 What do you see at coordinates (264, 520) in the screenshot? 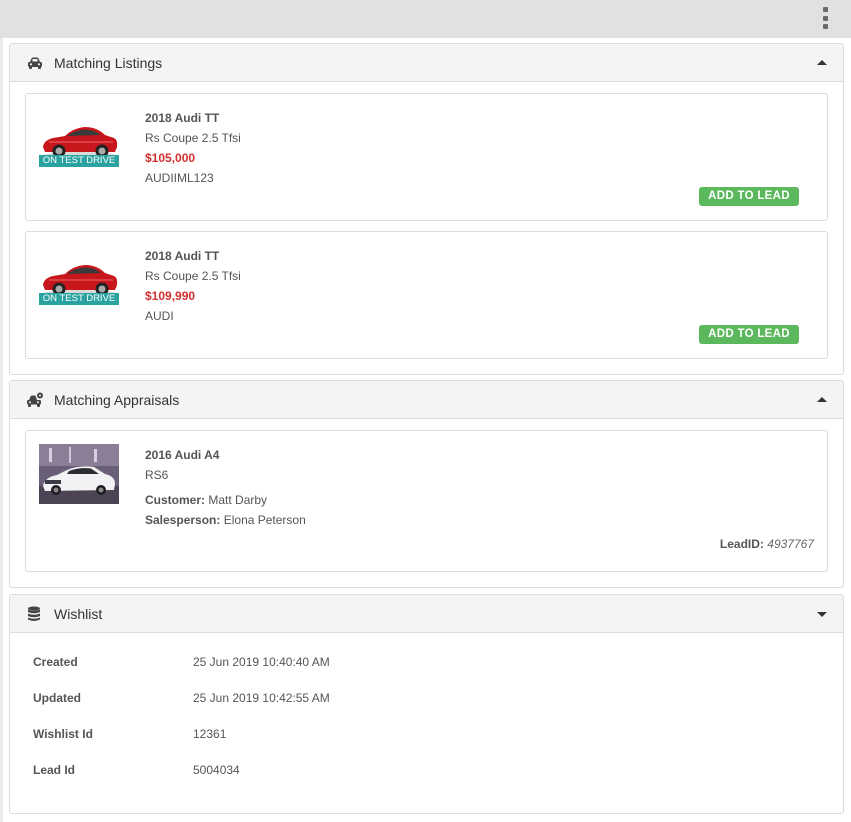
I see `salesperson-name: Elona Peterson` at bounding box center [264, 520].